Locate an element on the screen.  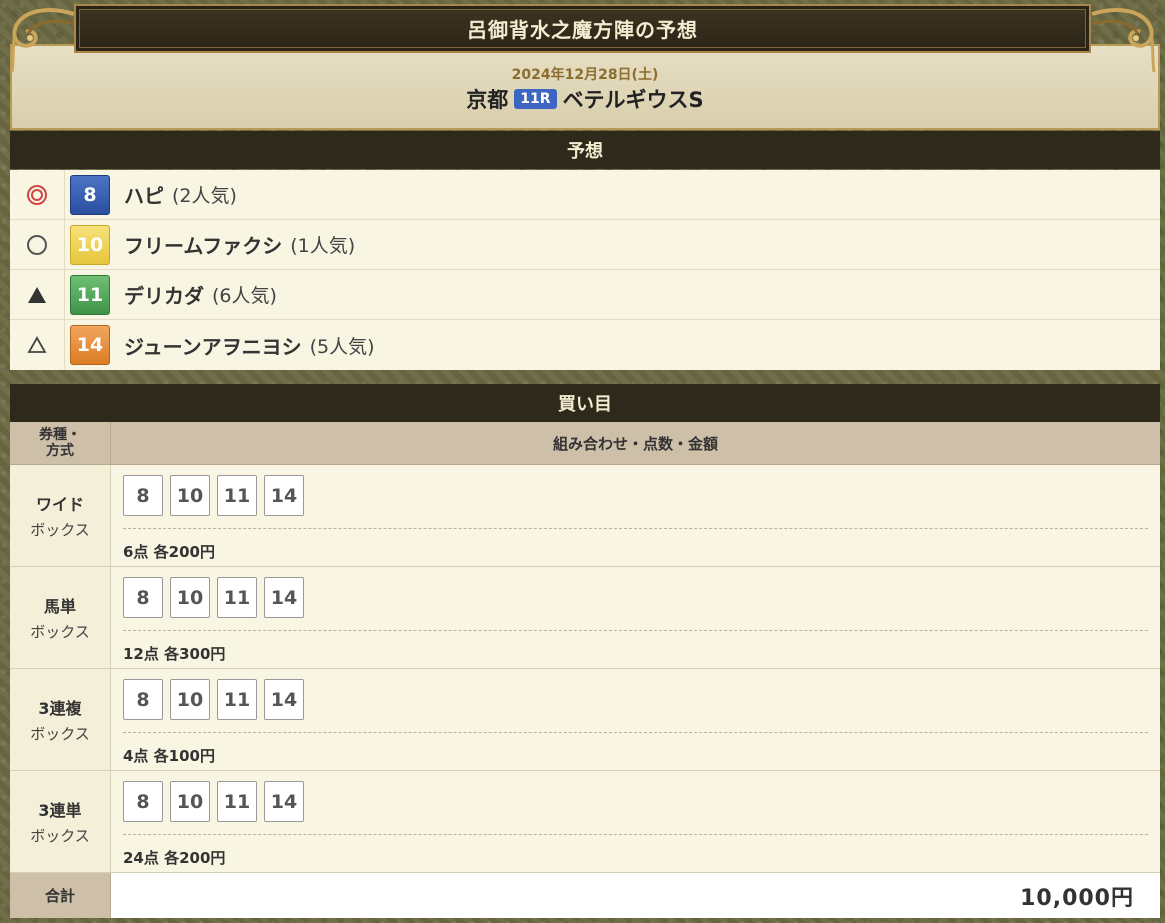
bet-row: 3連複 ボックス 8 10 11 14 4点 各100円 is located at coordinates (585, 720).